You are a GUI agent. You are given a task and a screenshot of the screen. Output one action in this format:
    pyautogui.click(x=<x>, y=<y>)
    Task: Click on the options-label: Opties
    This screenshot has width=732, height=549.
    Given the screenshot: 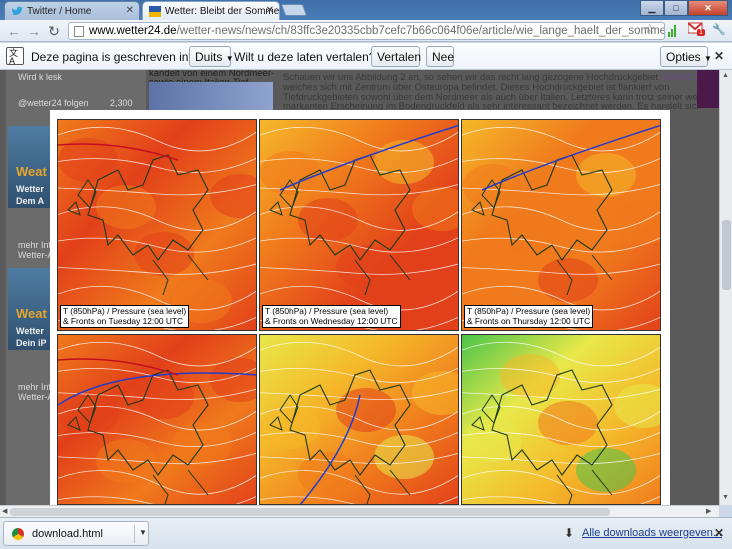 What is the action you would take?
    pyautogui.click(x=683, y=57)
    